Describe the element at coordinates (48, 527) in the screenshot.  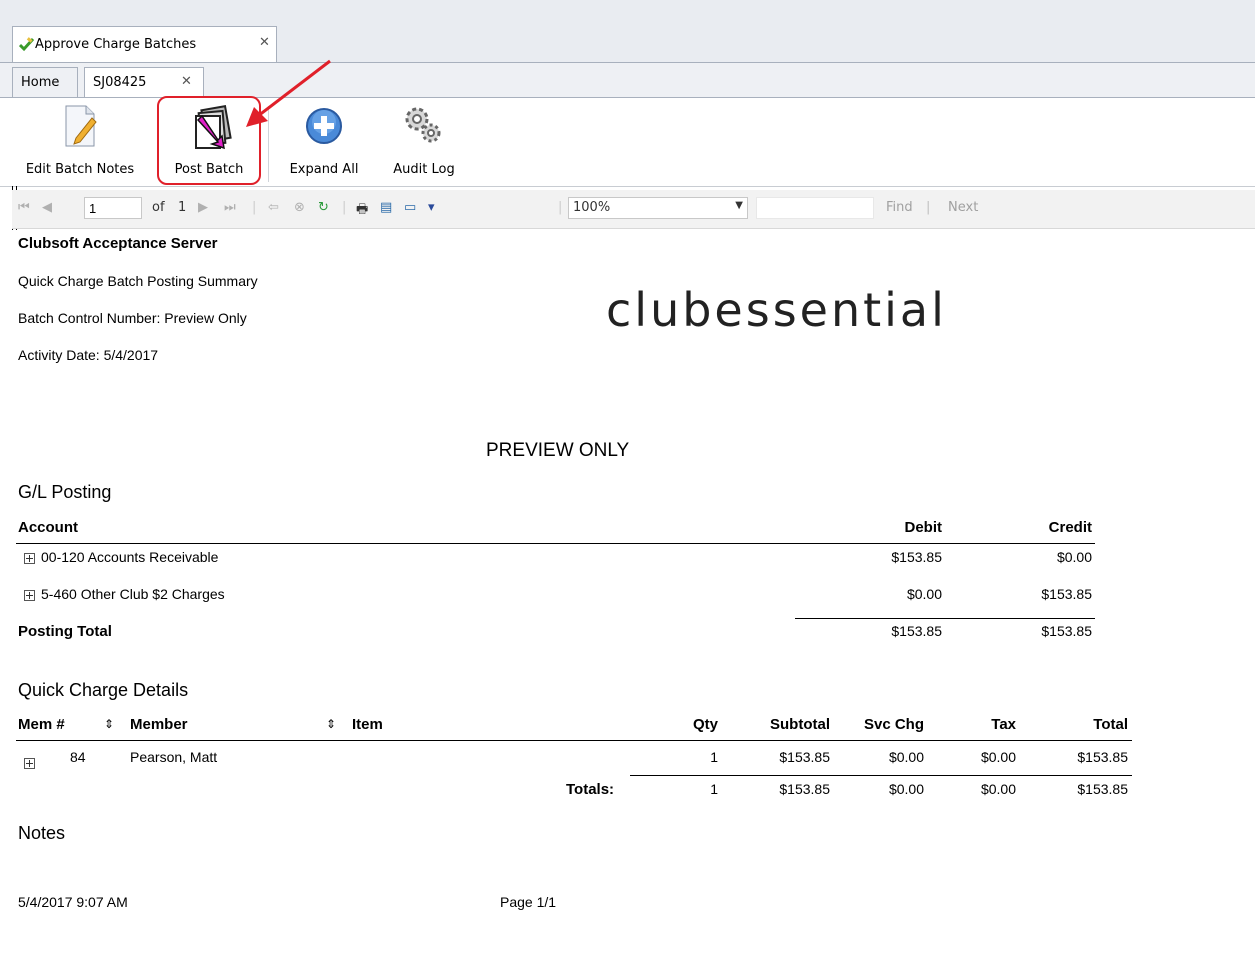
I see `gl-col-account: Account` at that location.